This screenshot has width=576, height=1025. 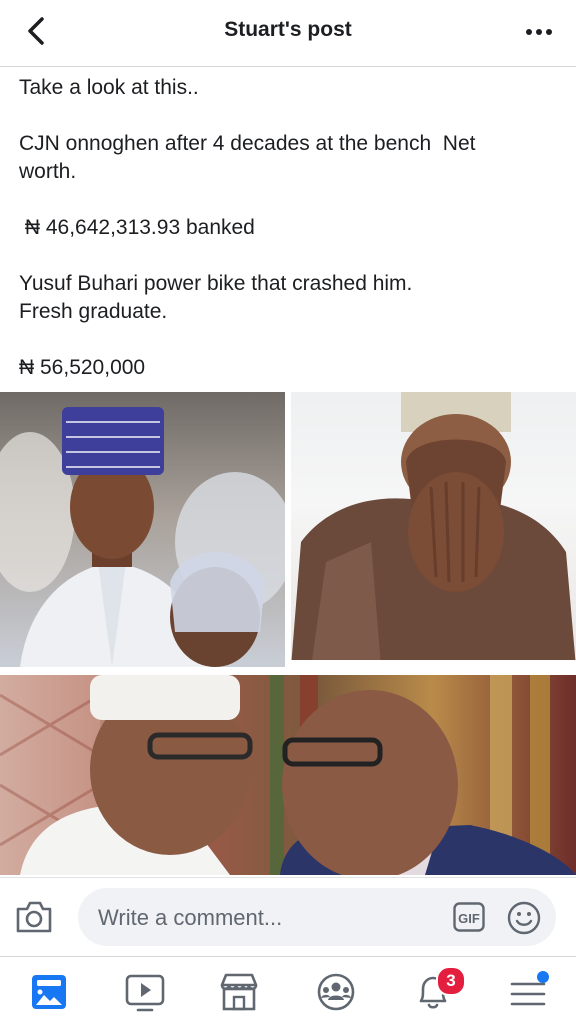 I want to click on more-dots-icon, so click(x=539, y=32).